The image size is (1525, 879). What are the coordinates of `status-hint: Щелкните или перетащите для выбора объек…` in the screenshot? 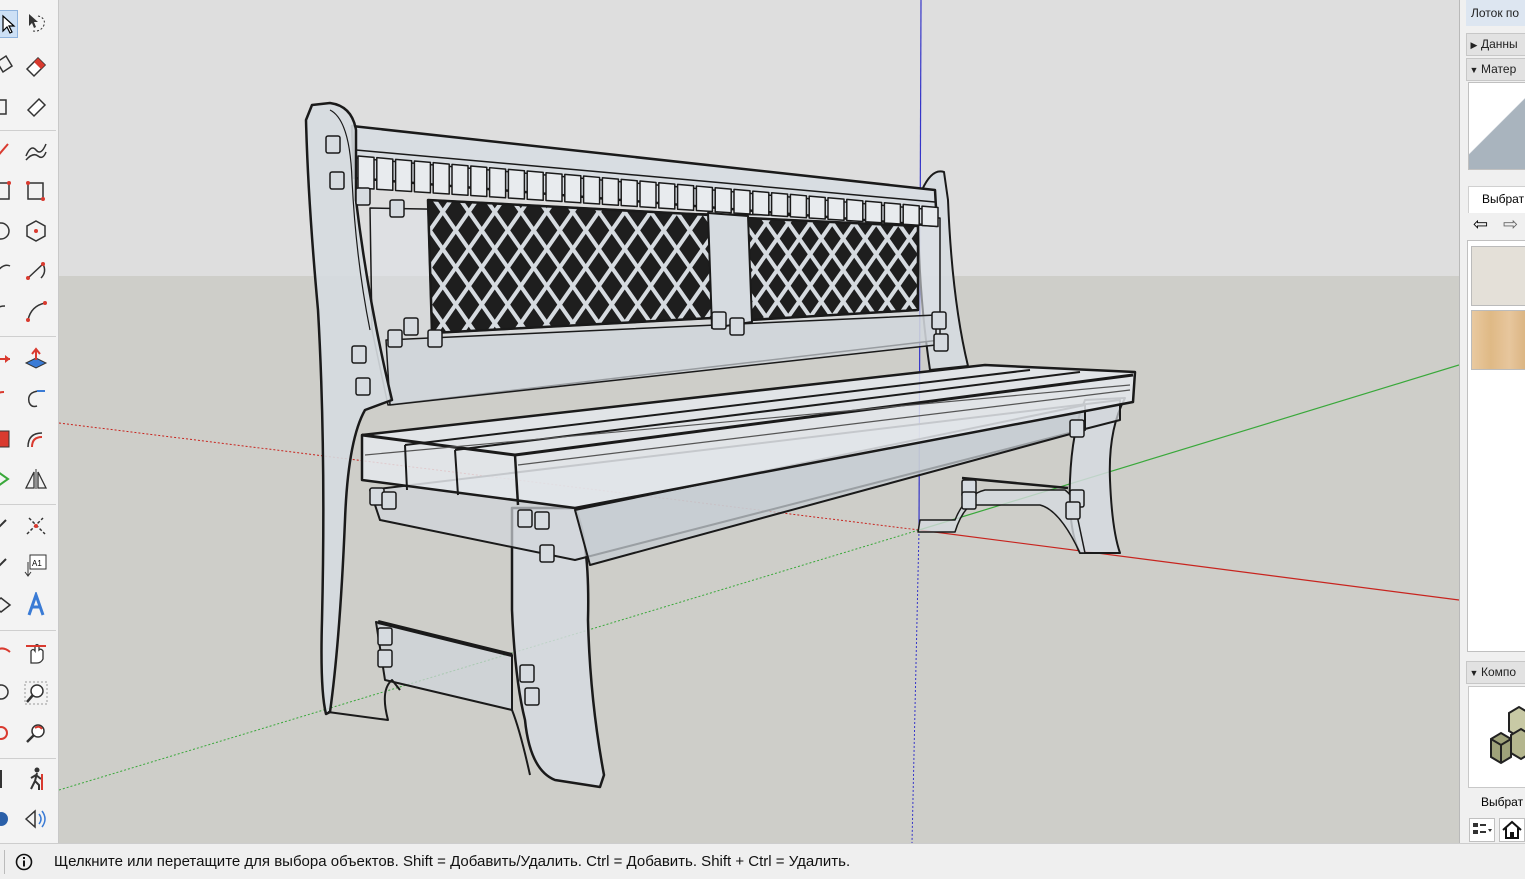 It's located at (452, 861).